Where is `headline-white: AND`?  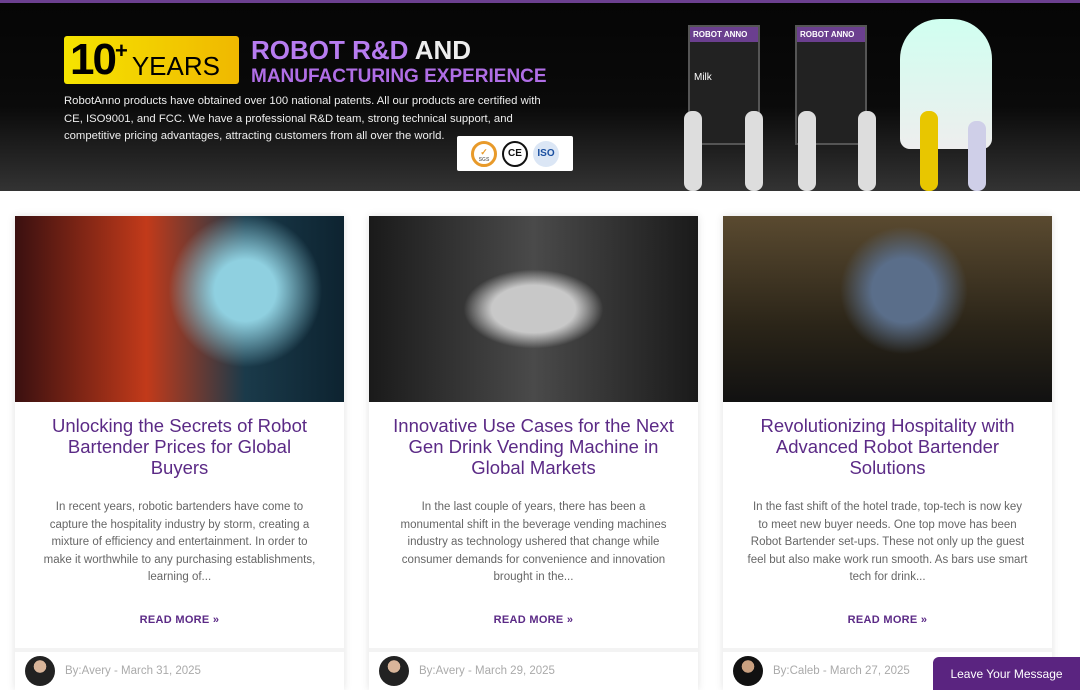 headline-white: AND is located at coordinates (443, 50).